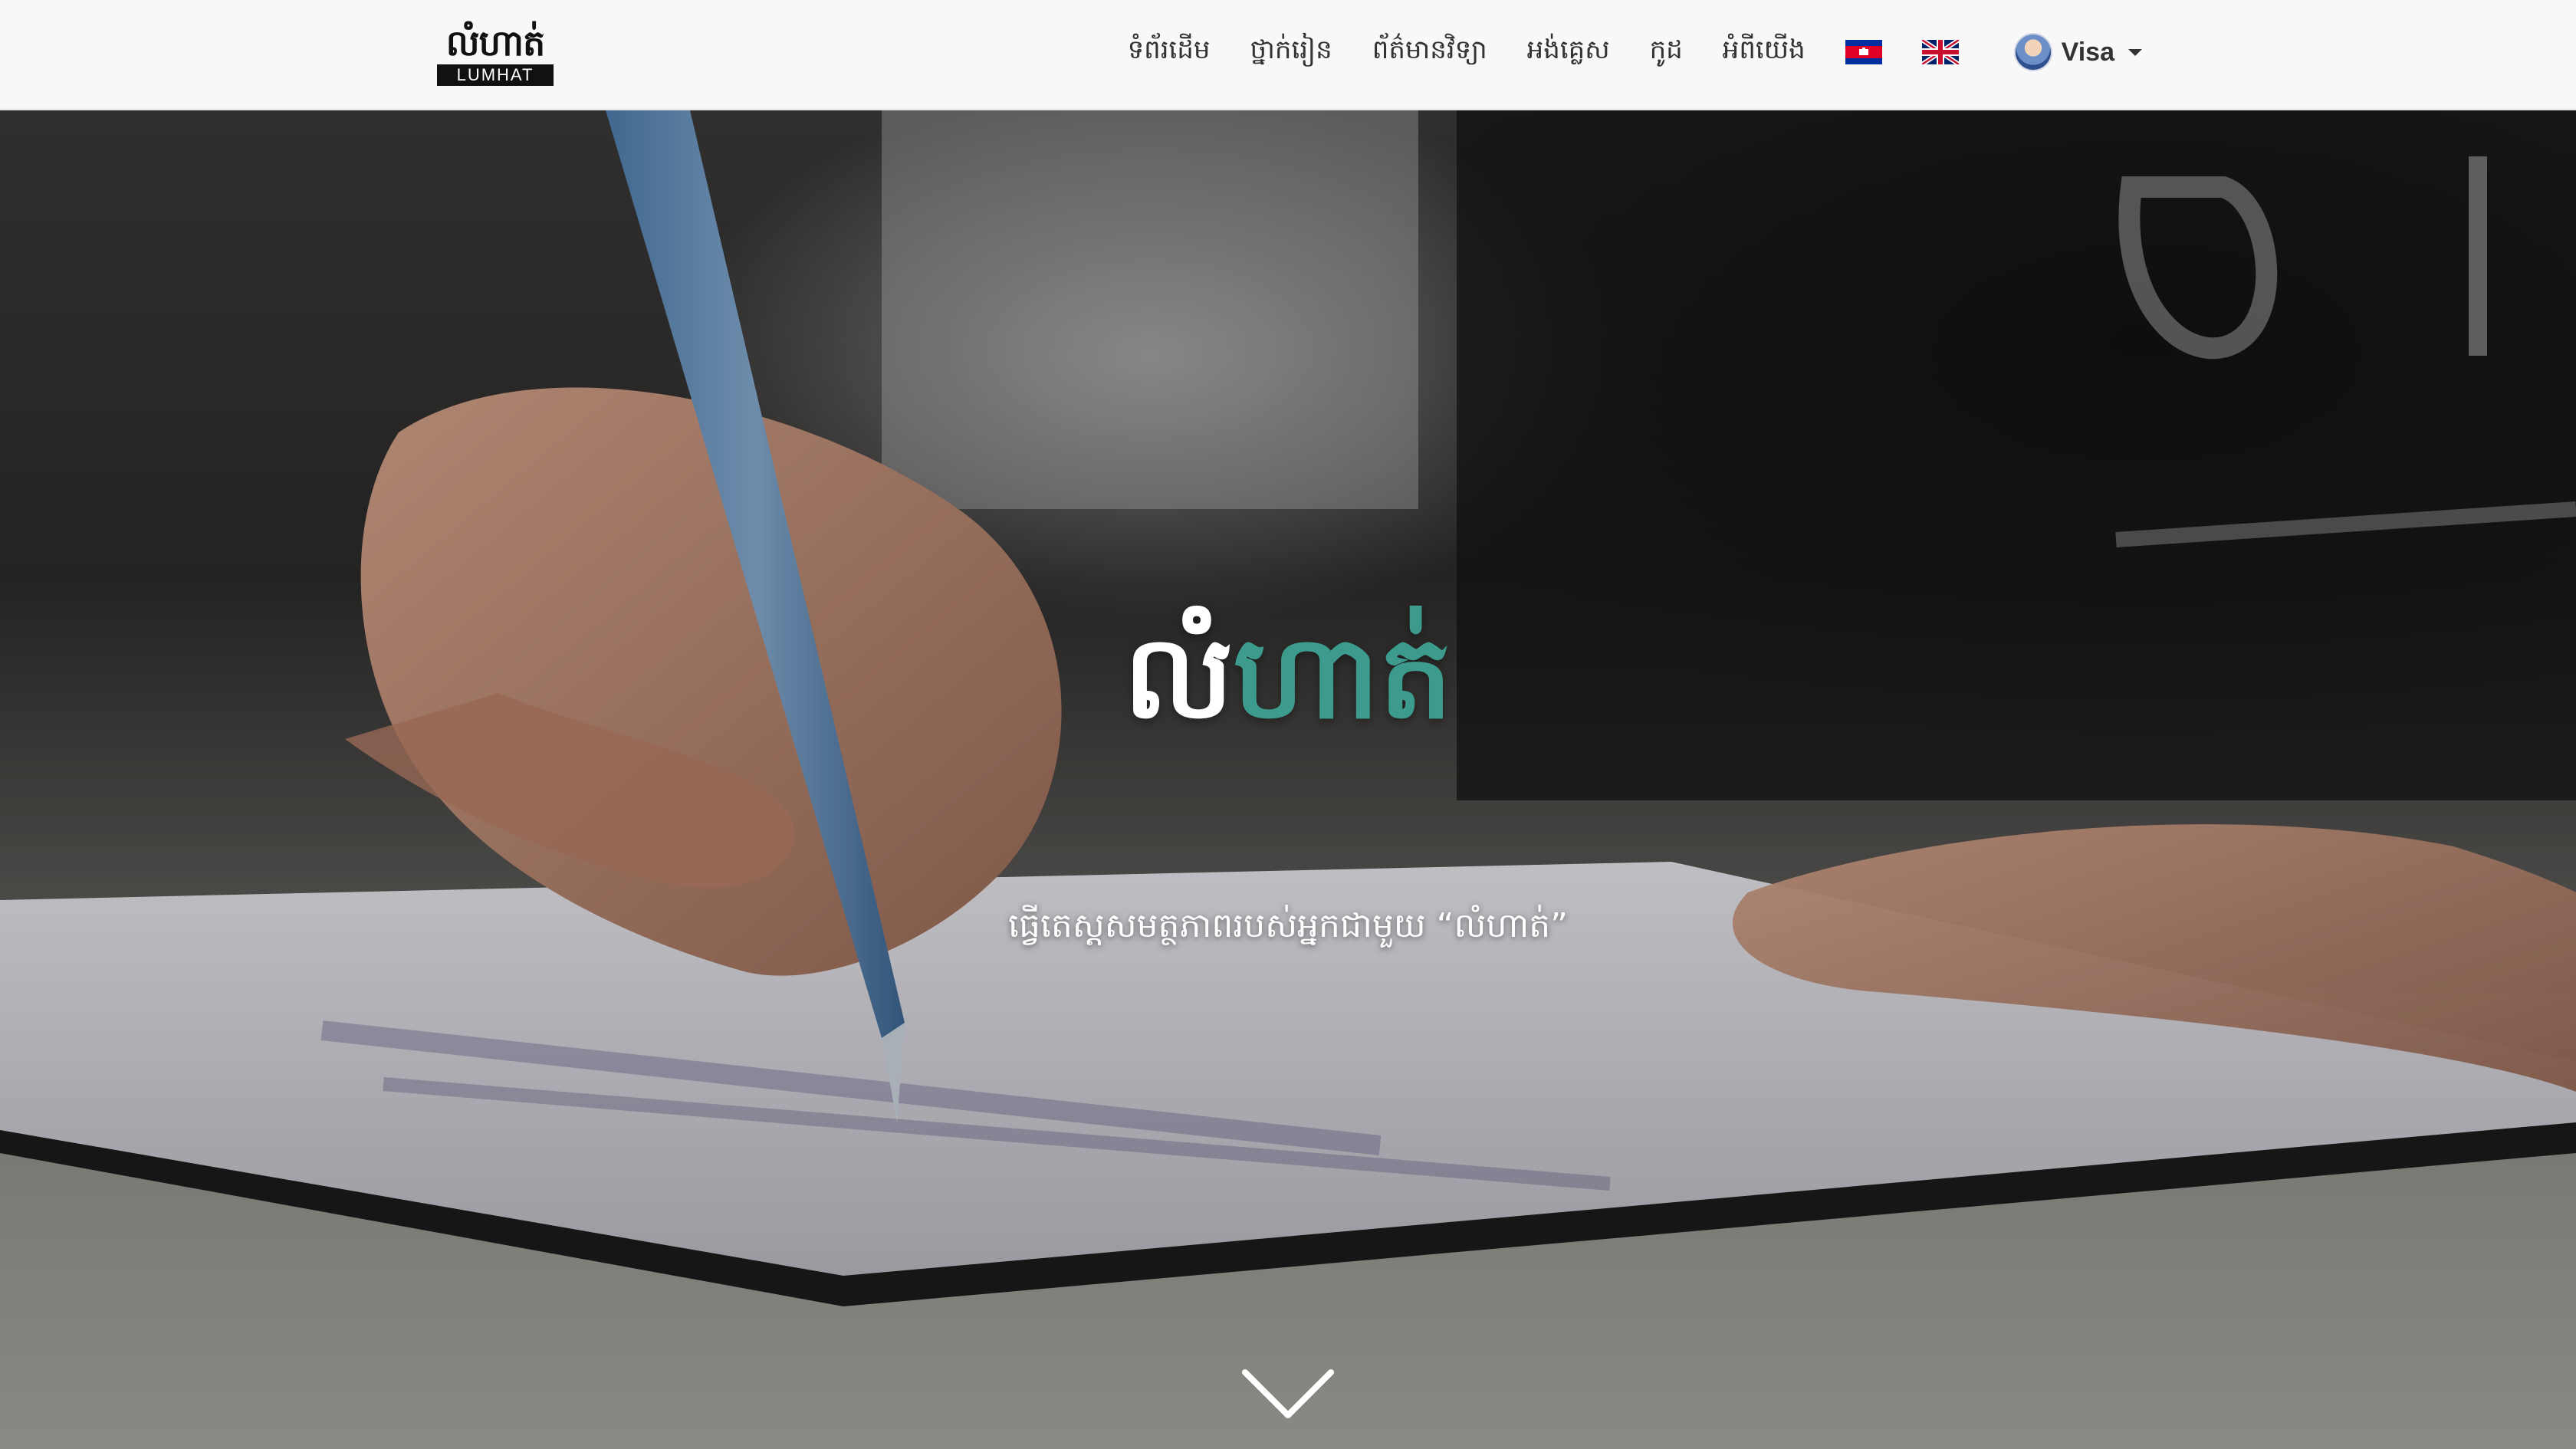 The width and height of the screenshot is (2576, 1449). I want to click on nav-item-it: ព័ត៌មានវិទ្យា, so click(1430, 52).